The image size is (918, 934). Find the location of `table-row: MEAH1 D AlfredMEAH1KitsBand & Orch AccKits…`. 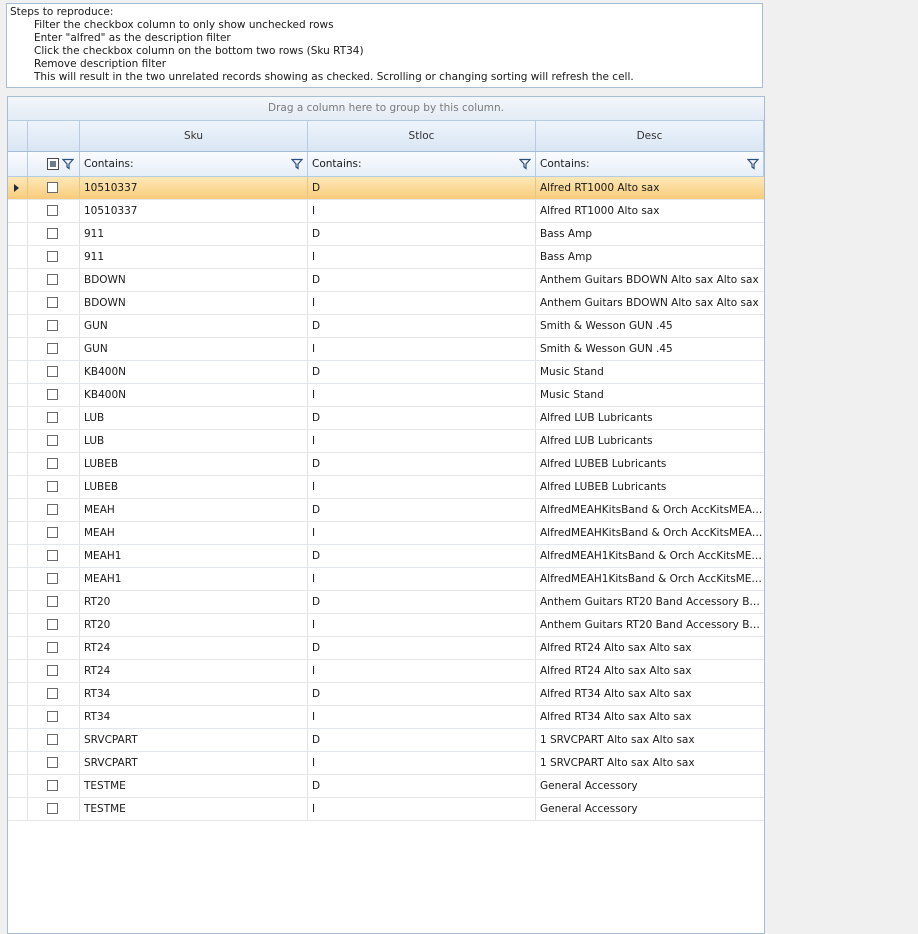

table-row: MEAH1 D AlfredMEAH1KitsBand & Orch AccKits… is located at coordinates (386, 556).